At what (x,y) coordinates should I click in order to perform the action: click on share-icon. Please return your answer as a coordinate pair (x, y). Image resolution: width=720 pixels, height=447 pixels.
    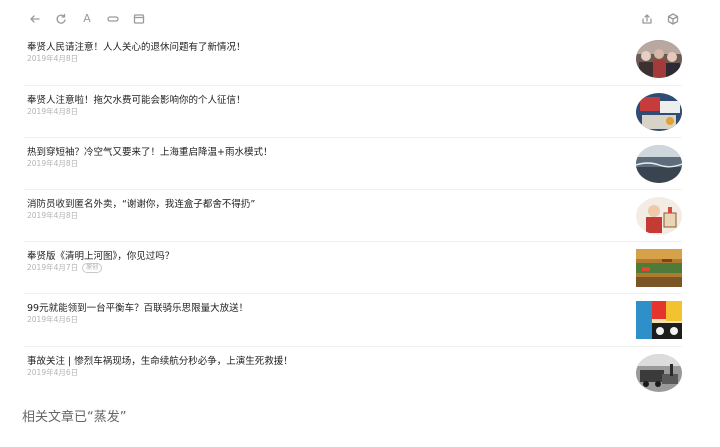
    Looking at the image, I should click on (647, 19).